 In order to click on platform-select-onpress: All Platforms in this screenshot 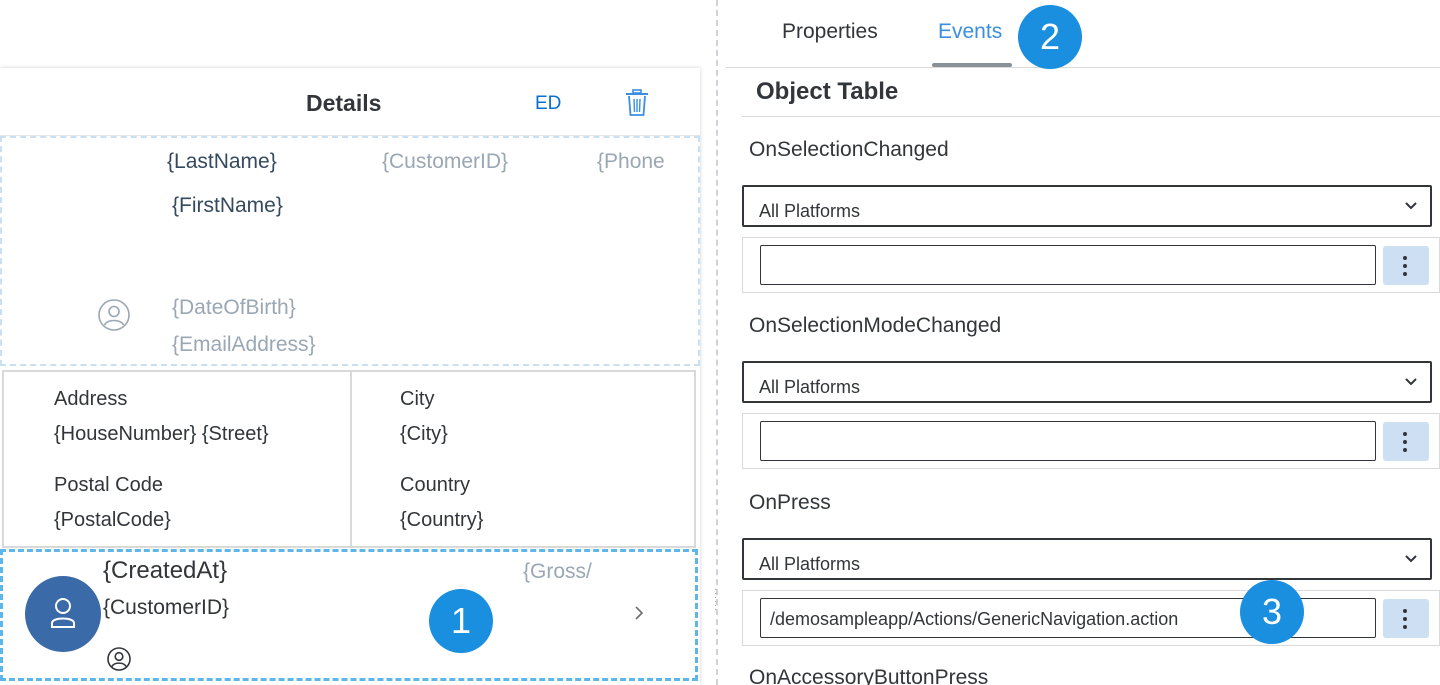, I will do `click(1087, 559)`.